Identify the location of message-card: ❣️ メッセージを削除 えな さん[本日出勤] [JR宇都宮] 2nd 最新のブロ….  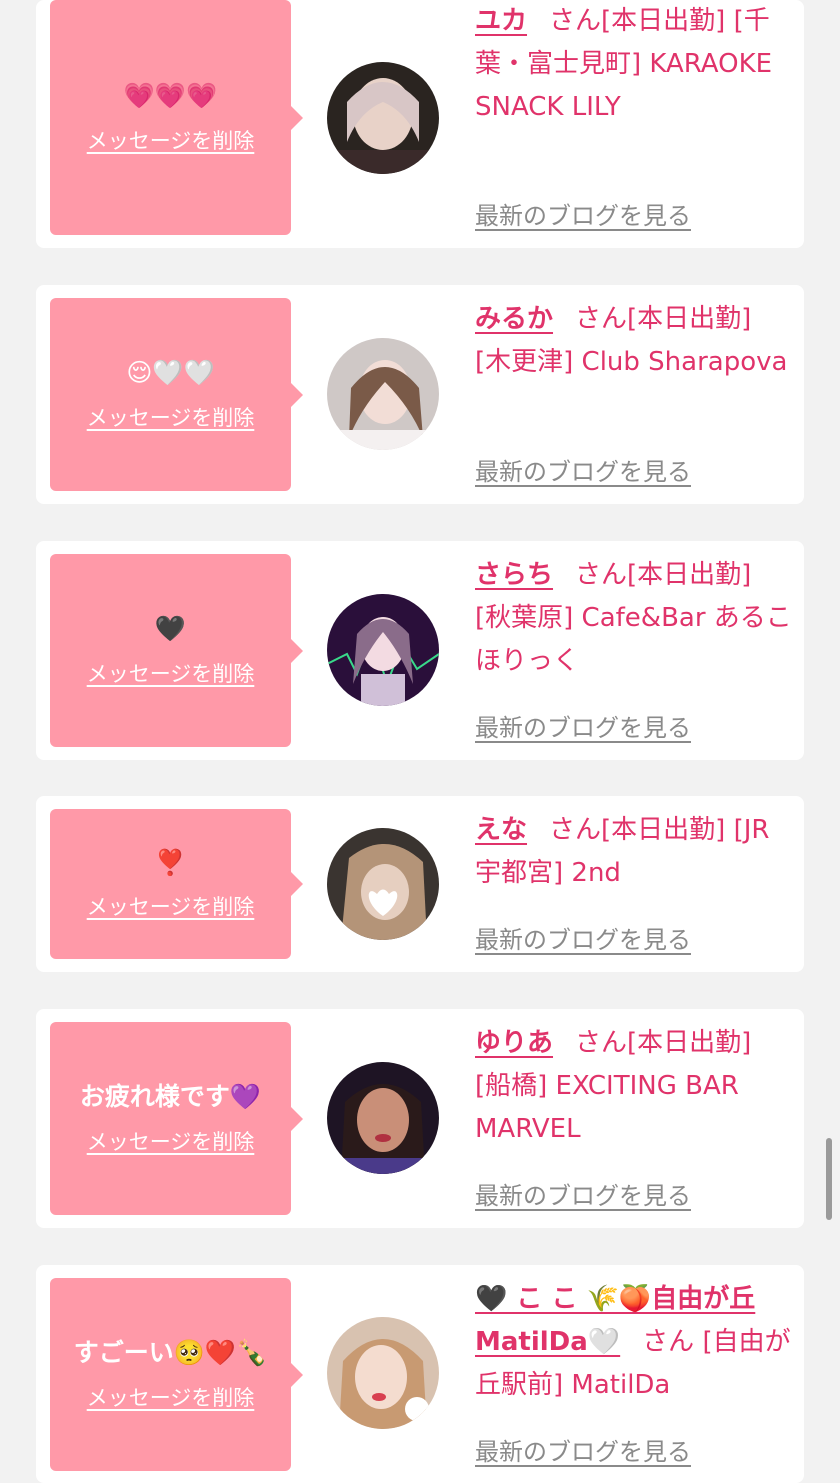
(420, 884).